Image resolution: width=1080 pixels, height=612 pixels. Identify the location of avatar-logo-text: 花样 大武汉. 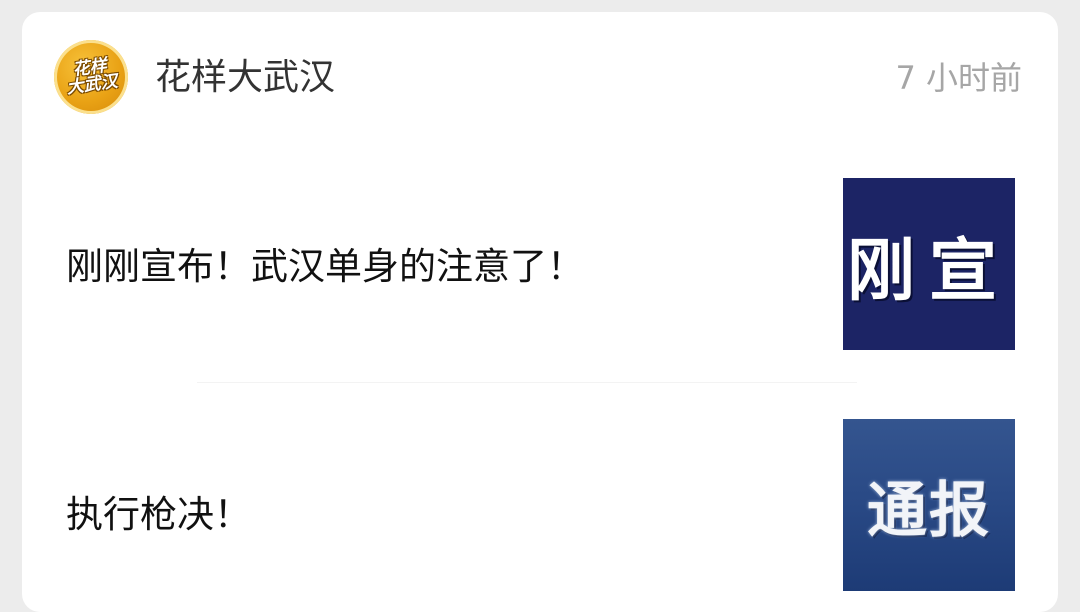
(91, 77).